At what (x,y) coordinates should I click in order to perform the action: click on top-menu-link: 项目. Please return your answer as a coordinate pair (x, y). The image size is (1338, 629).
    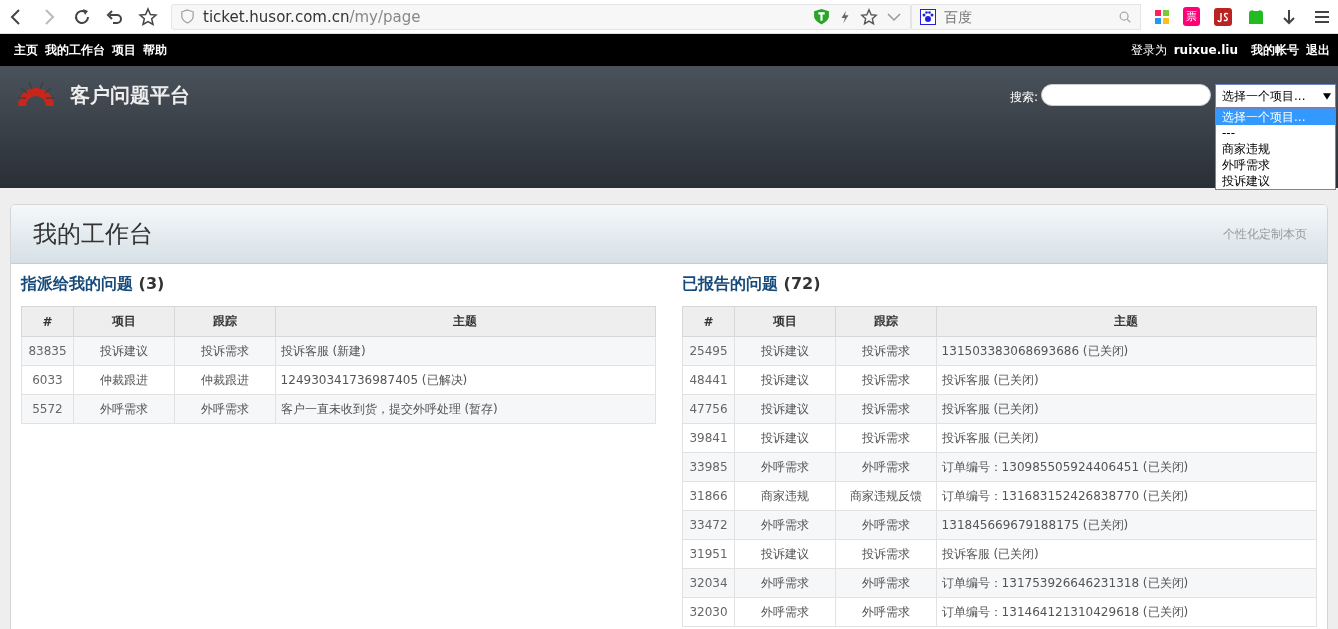
    Looking at the image, I should click on (124, 50).